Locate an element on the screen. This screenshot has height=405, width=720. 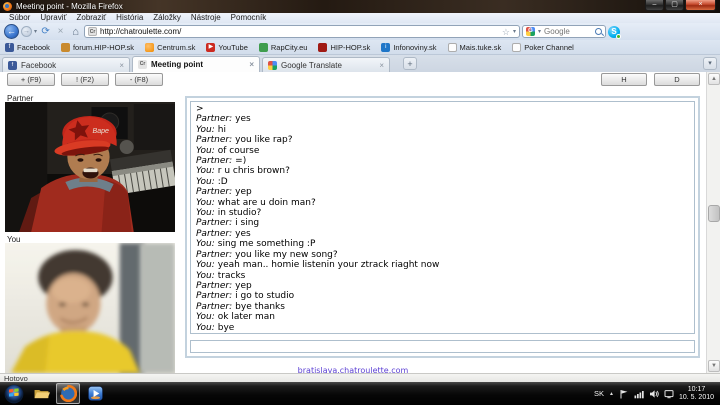
bookmark-item: Mais.tuke.sk is located at coordinates (474, 47).